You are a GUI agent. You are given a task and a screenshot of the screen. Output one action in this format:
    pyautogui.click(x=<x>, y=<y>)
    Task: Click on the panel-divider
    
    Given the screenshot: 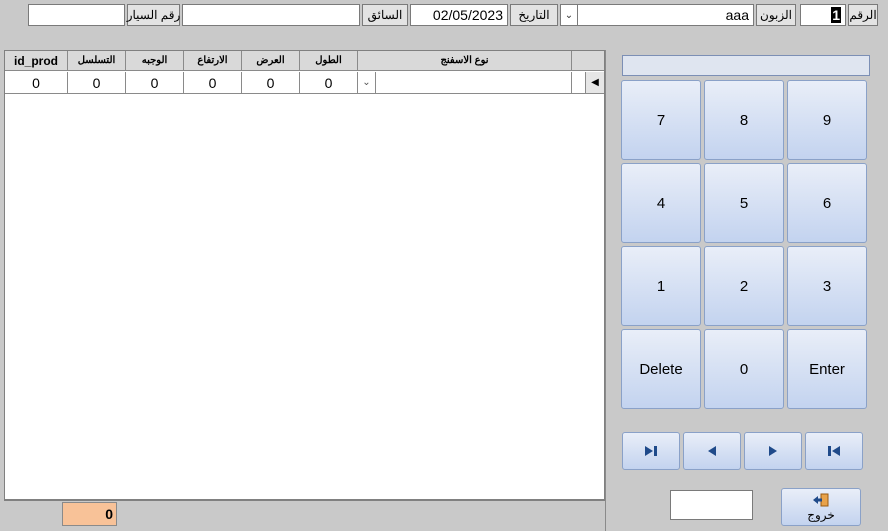 What is the action you would take?
    pyautogui.click(x=605, y=290)
    